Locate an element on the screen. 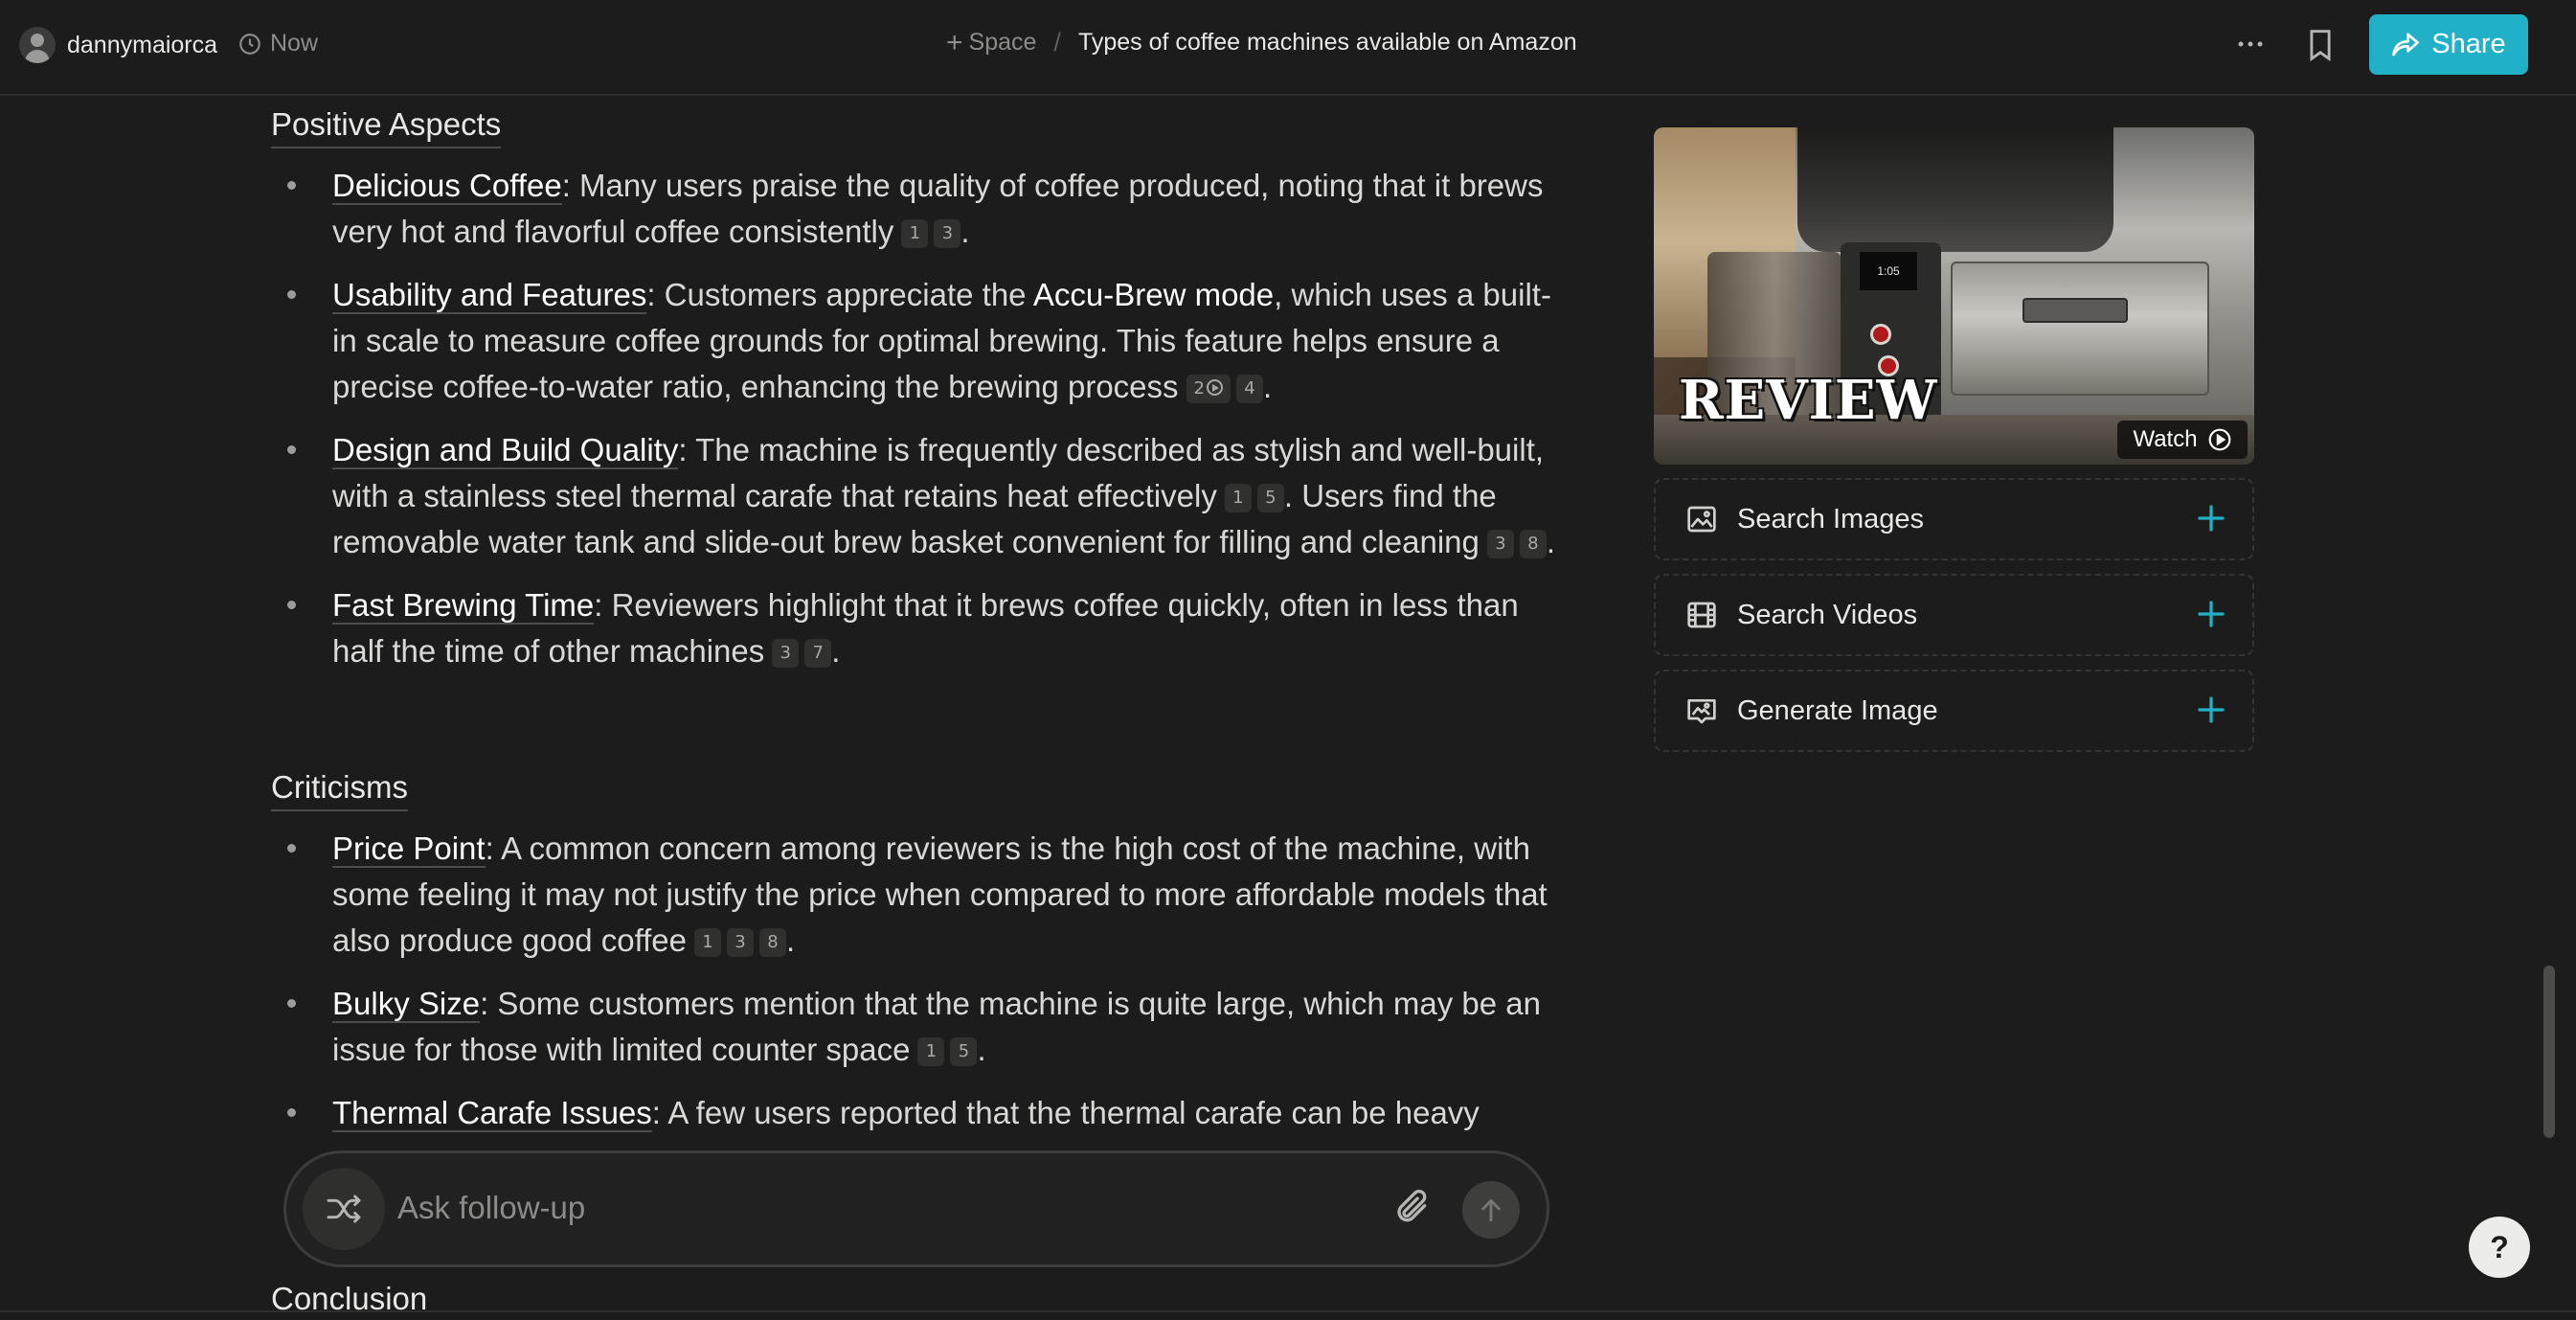  item-term: Delicious Coffee is located at coordinates (447, 186).